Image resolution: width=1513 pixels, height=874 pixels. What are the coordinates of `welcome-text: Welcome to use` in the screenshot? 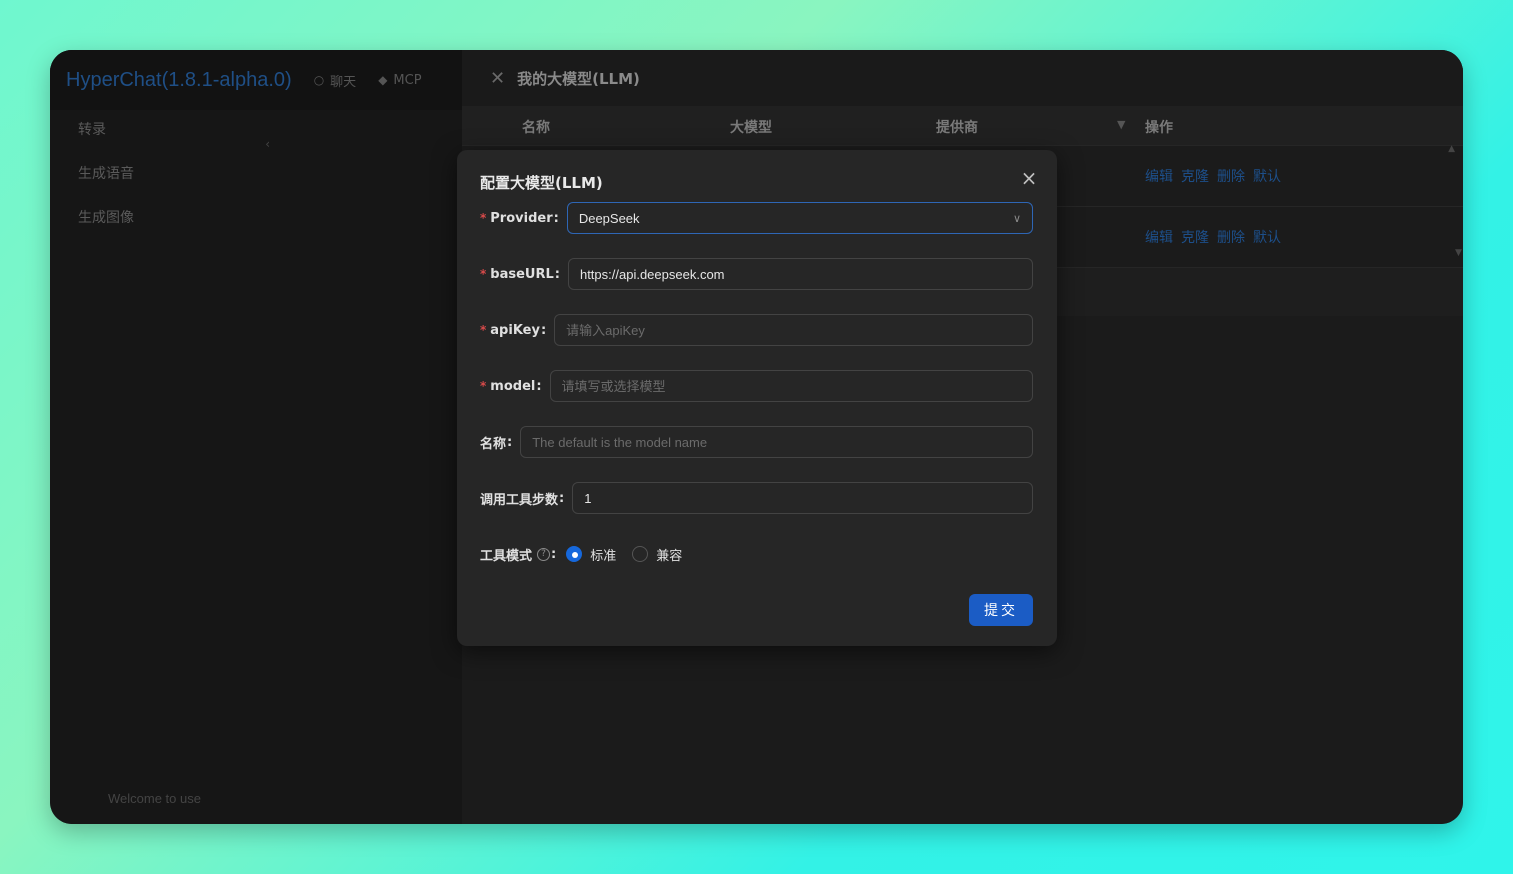 It's located at (154, 798).